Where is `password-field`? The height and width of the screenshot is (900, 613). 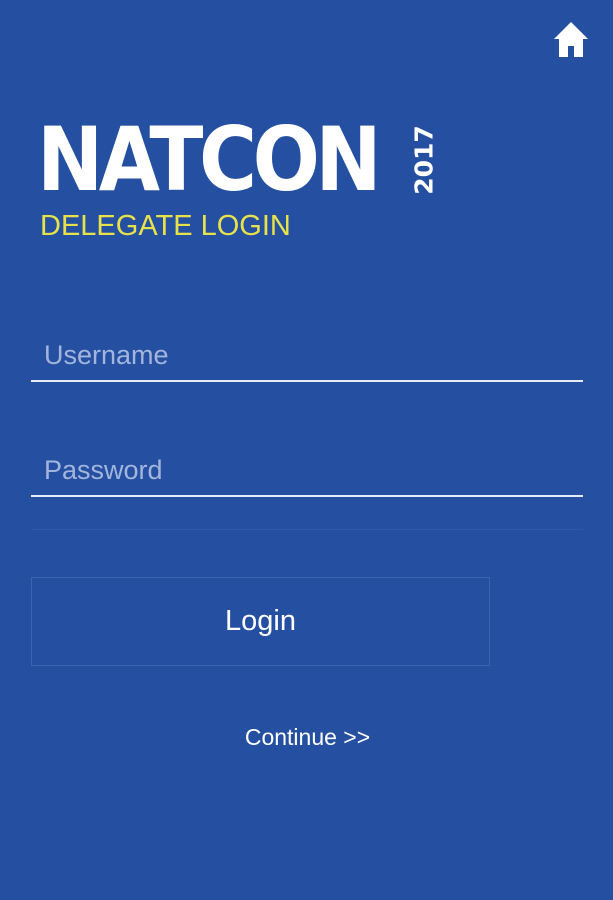 password-field is located at coordinates (307, 471).